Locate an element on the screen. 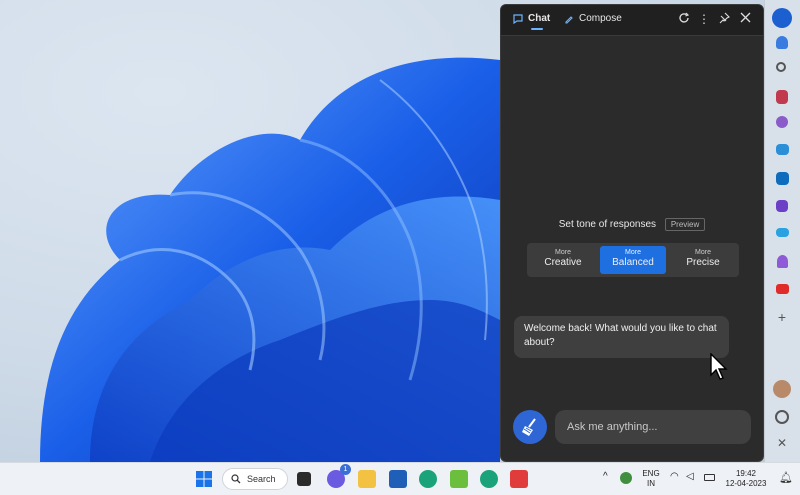 The image size is (800, 495). refresh-icon is located at coordinates (684, 19).